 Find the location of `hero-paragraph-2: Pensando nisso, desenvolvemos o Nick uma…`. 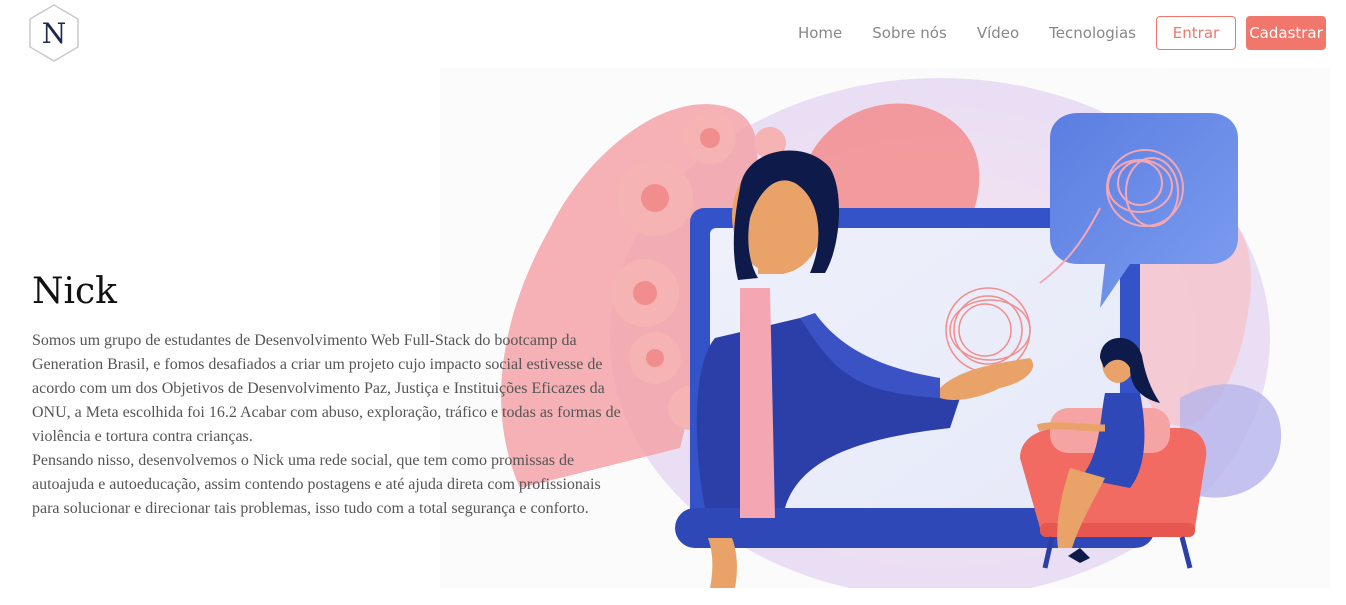

hero-paragraph-2: Pensando nisso, desenvolvemos o Nick uma… is located at coordinates (316, 485).